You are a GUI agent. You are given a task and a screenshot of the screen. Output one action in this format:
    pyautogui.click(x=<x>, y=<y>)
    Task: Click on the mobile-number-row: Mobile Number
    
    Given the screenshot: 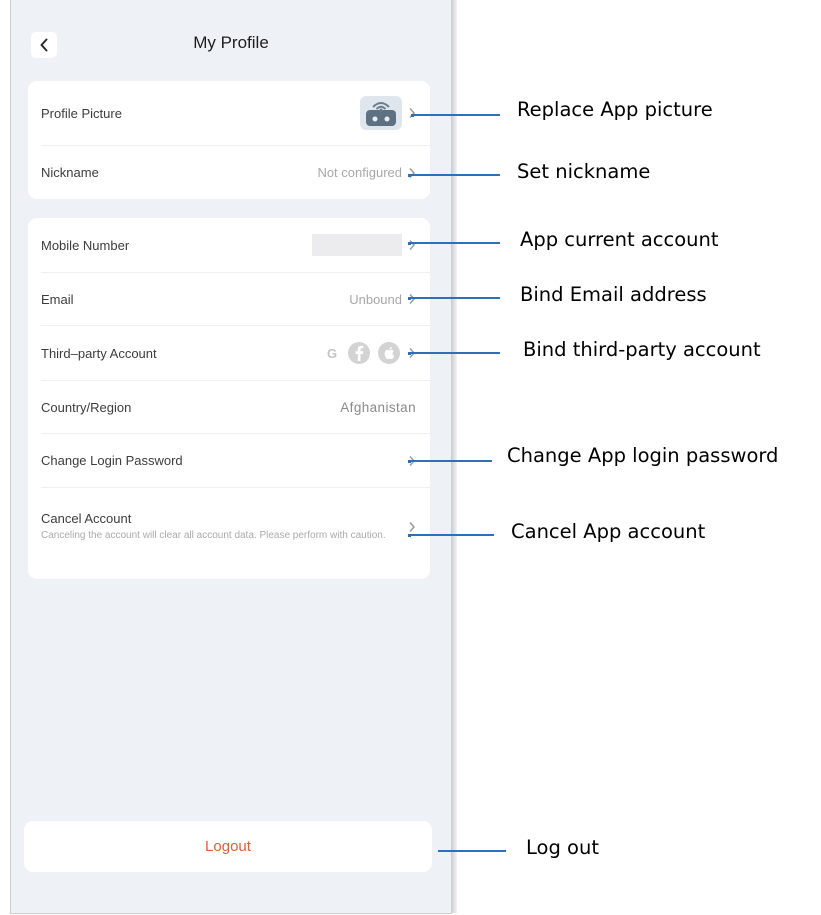 What is the action you would take?
    pyautogui.click(x=229, y=245)
    